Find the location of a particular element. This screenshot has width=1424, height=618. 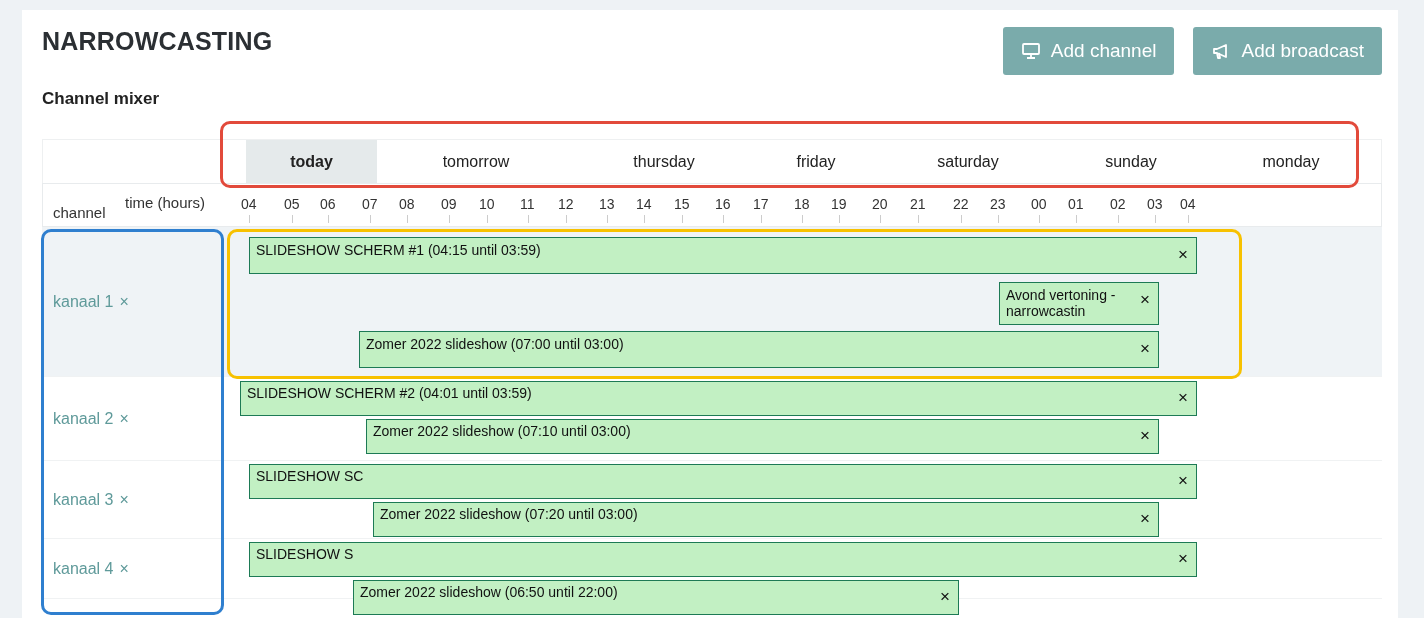

hour-label: 17 is located at coordinates (761, 205).